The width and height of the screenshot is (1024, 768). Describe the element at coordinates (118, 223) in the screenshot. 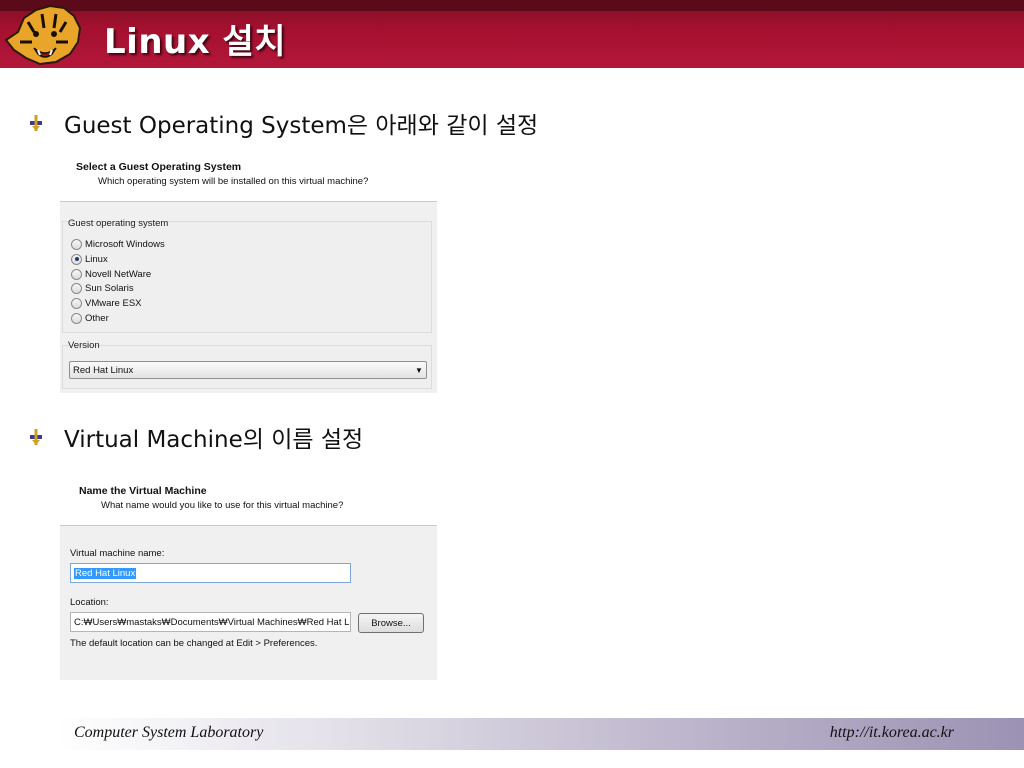

I see `group-label: Guest operating system` at that location.